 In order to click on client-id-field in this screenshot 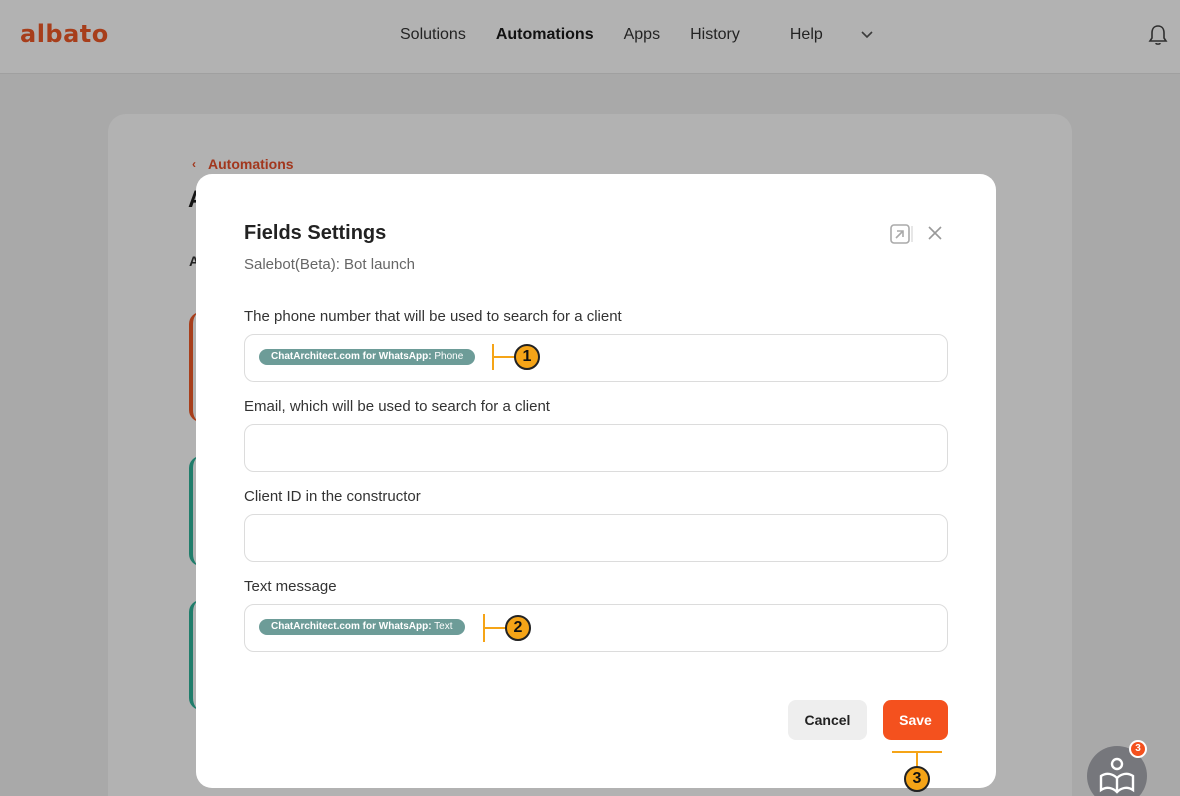, I will do `click(596, 538)`.